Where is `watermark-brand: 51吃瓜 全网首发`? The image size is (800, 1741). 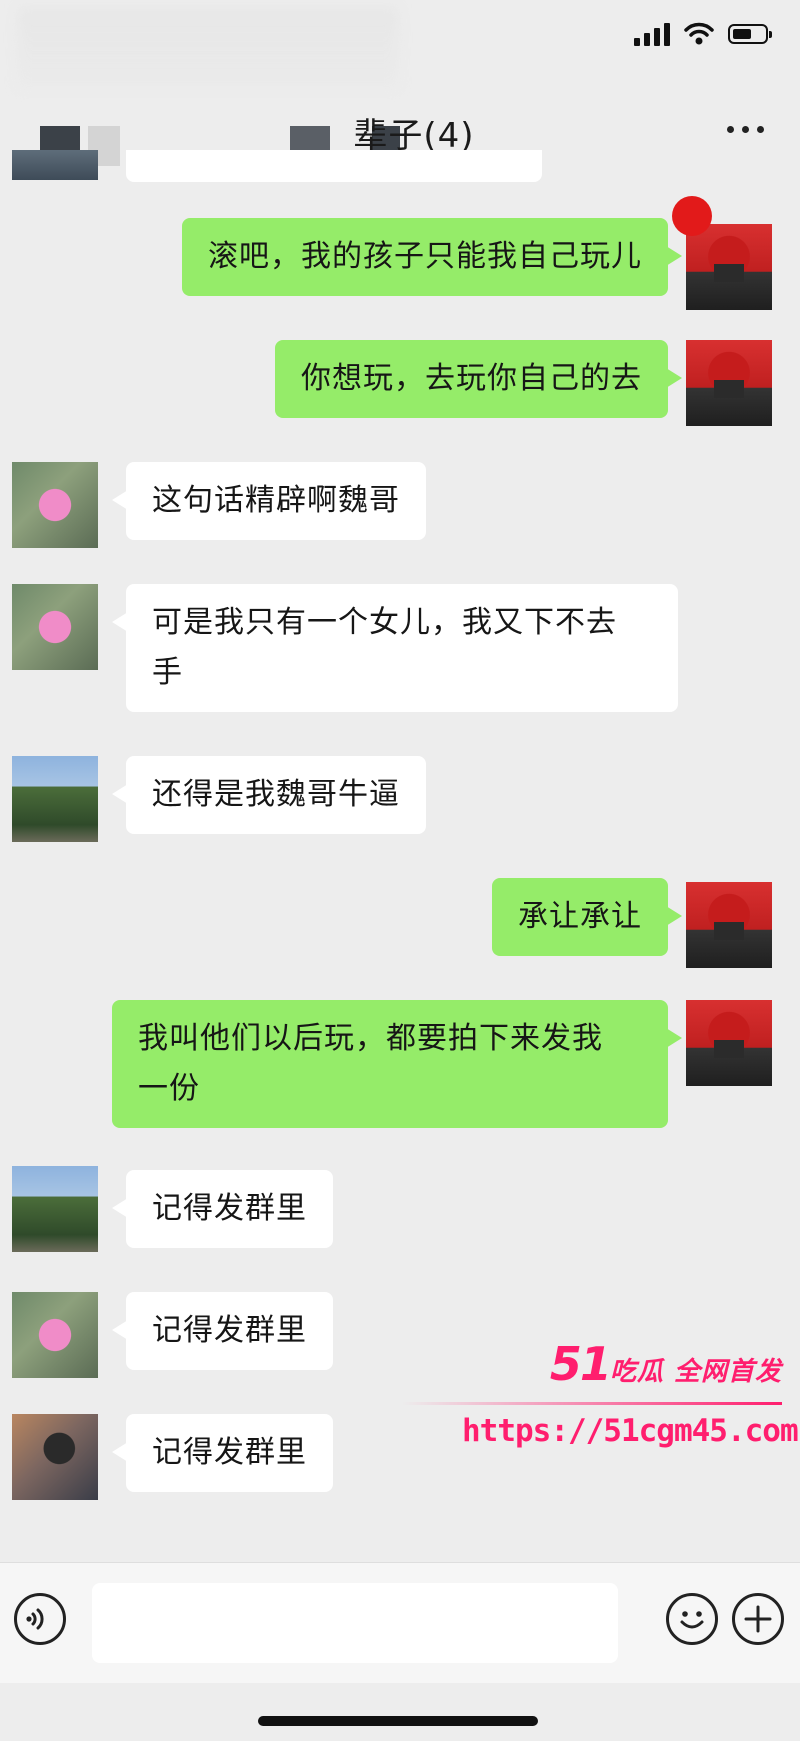
watermark-brand: 51吃瓜 全网首发 is located at coordinates (622, 1368).